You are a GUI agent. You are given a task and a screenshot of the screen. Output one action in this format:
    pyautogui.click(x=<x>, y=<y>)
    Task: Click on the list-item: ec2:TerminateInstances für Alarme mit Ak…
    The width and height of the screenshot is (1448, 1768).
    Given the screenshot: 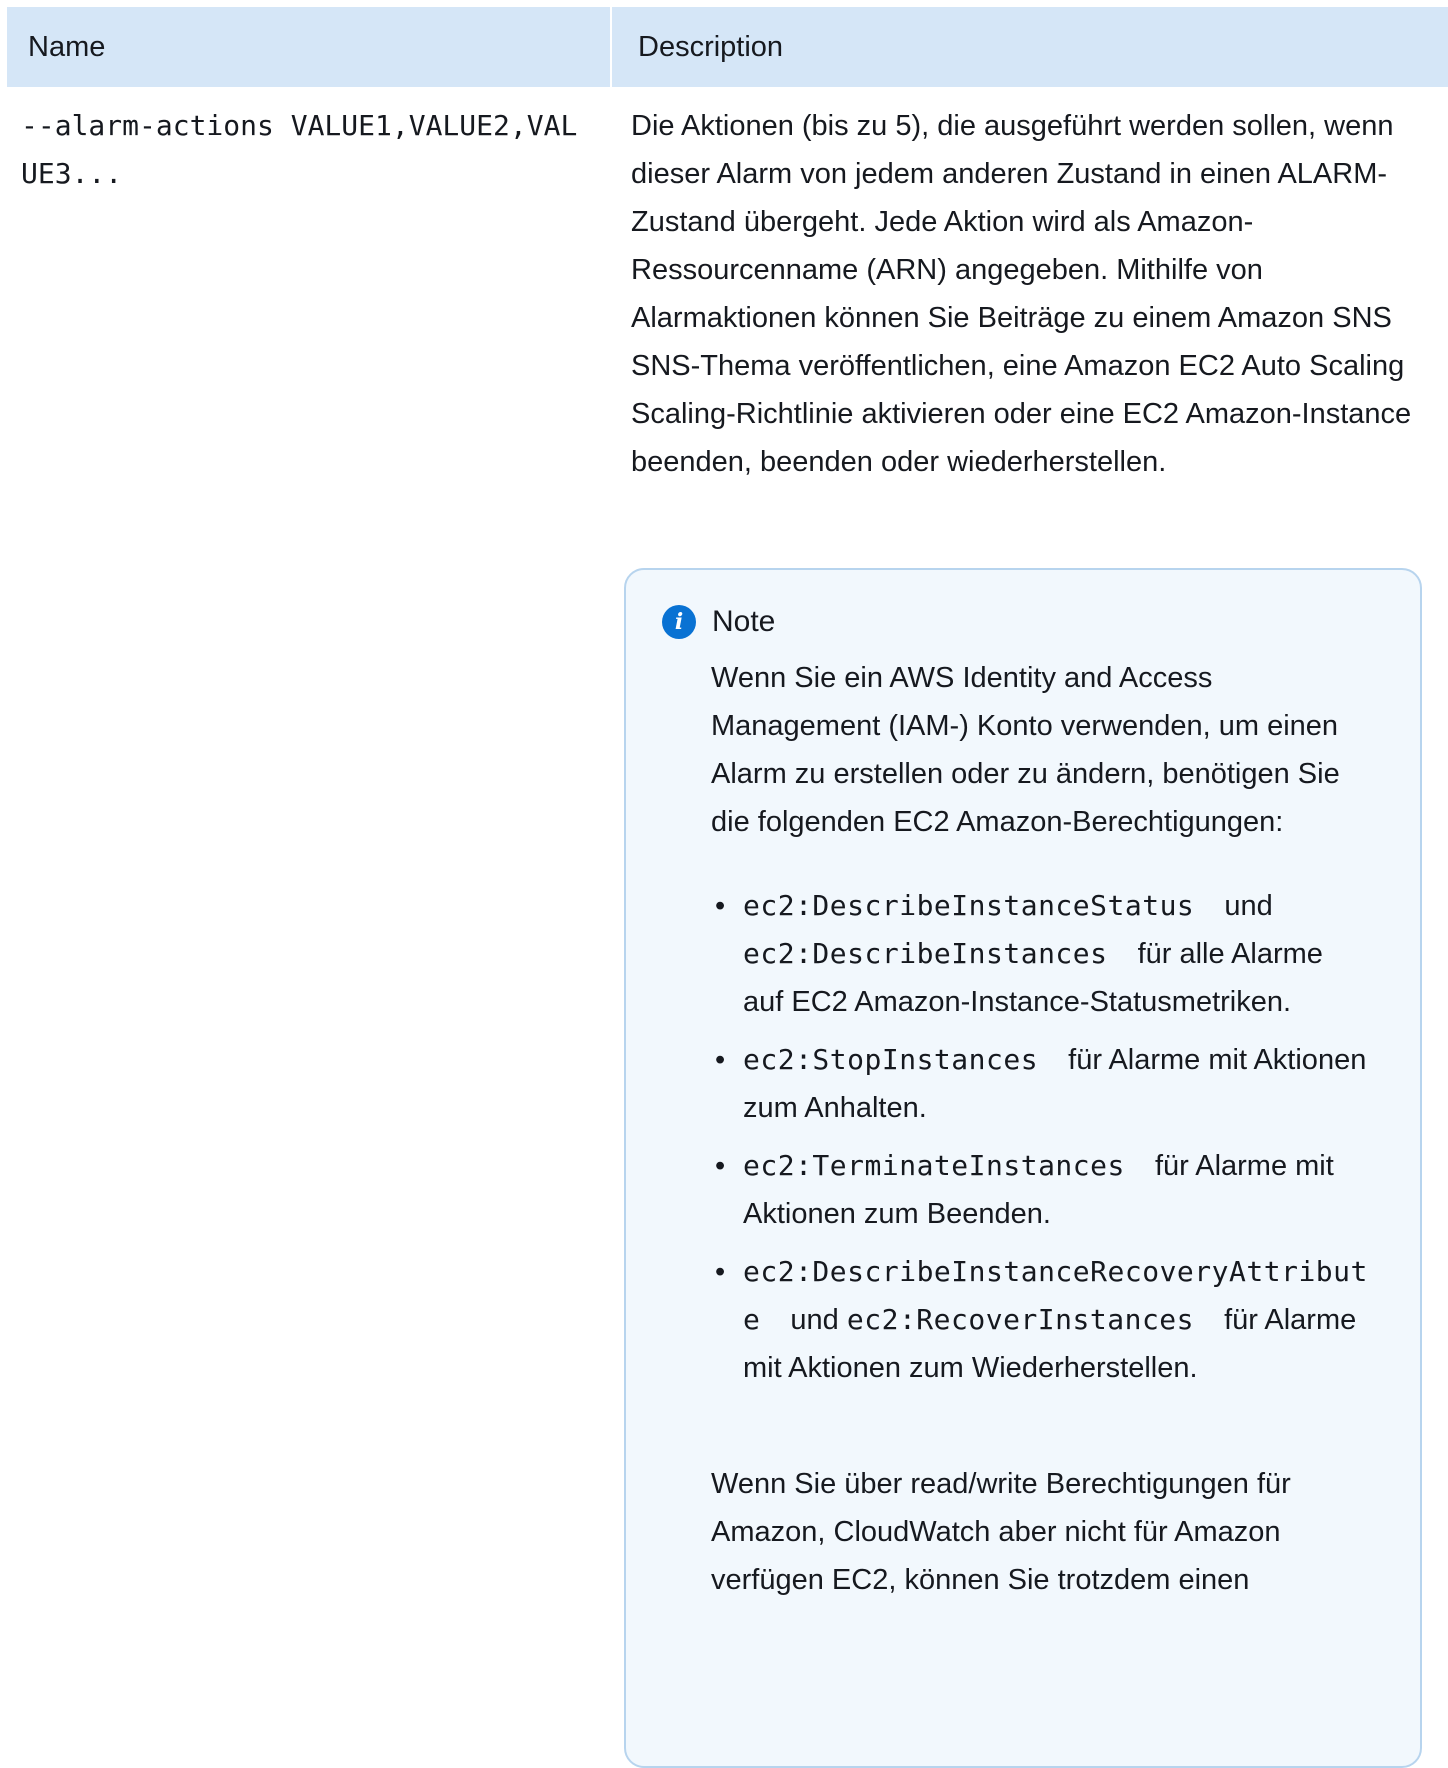 What is the action you would take?
    pyautogui.click(x=1041, y=1190)
    